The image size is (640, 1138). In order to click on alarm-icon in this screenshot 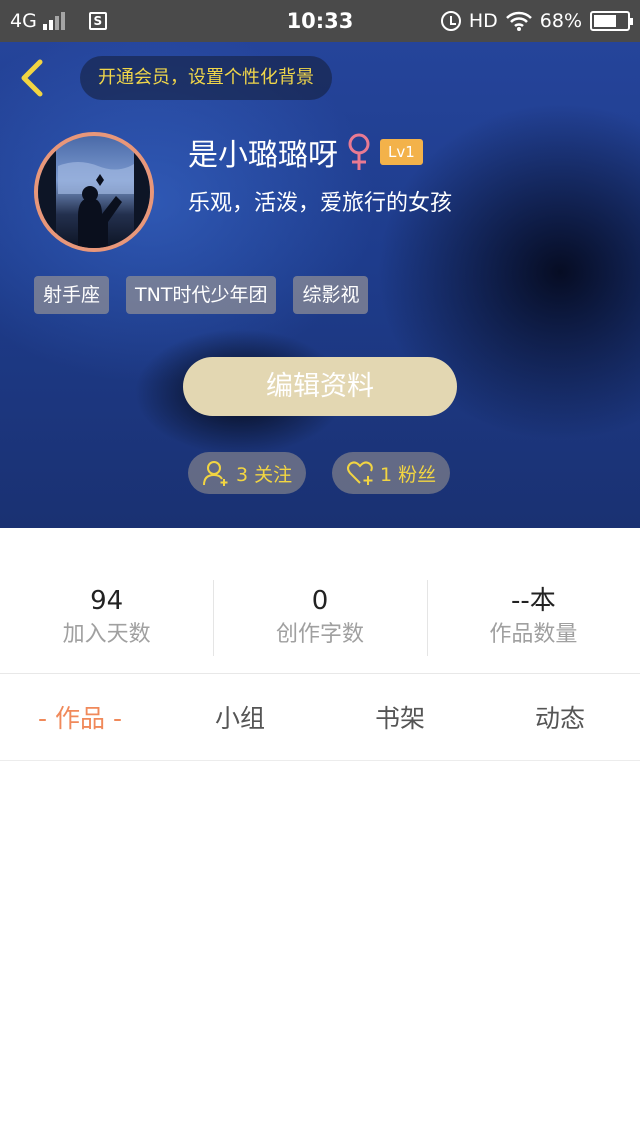, I will do `click(450, 21)`.